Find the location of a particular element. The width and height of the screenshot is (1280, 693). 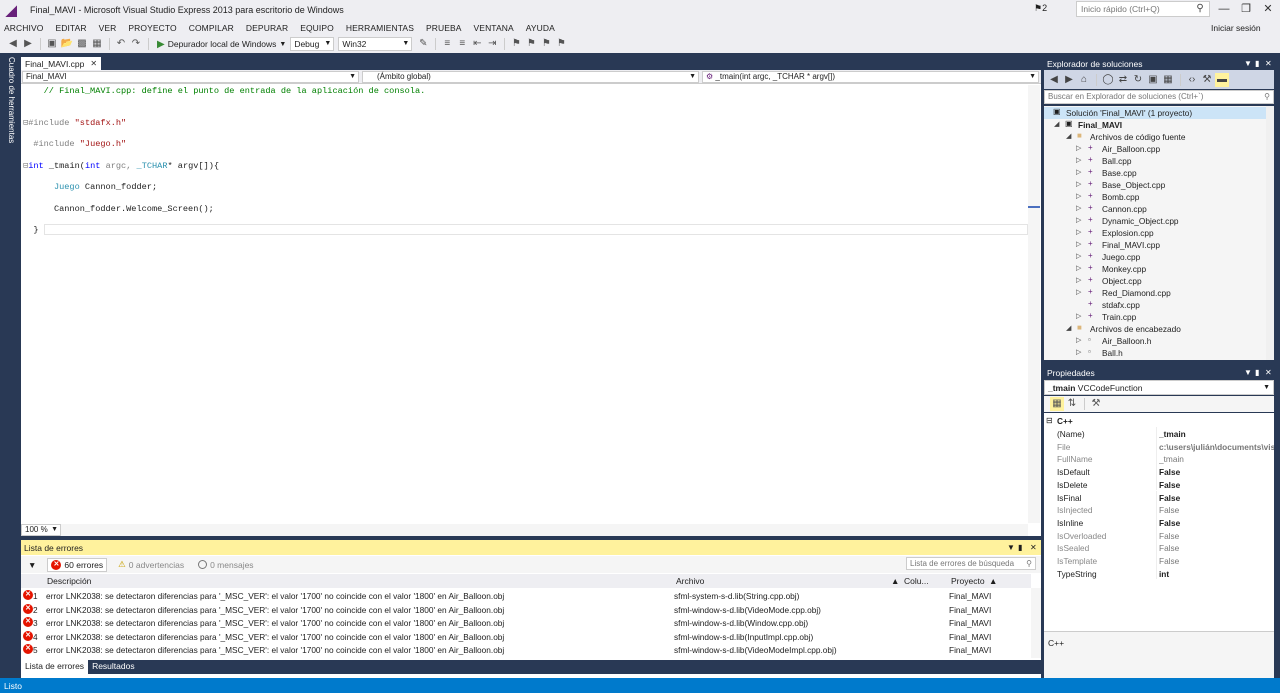

tree-file: ▷ ▫ Ball.h is located at coordinates (1155, 353).